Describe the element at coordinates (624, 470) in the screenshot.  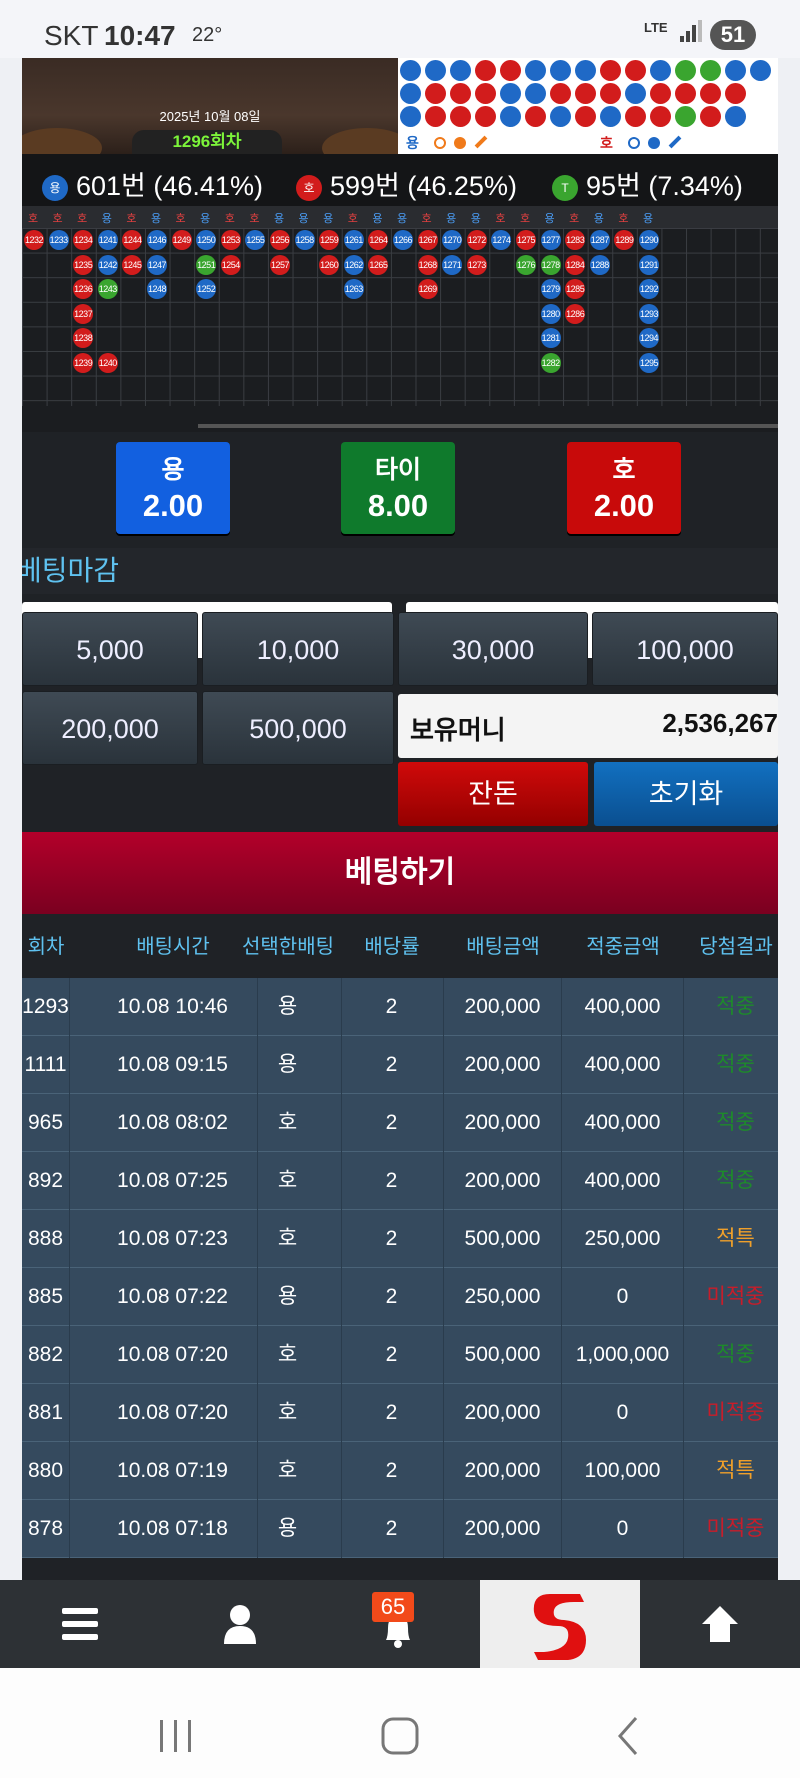
I see `tiger-name: 호` at that location.